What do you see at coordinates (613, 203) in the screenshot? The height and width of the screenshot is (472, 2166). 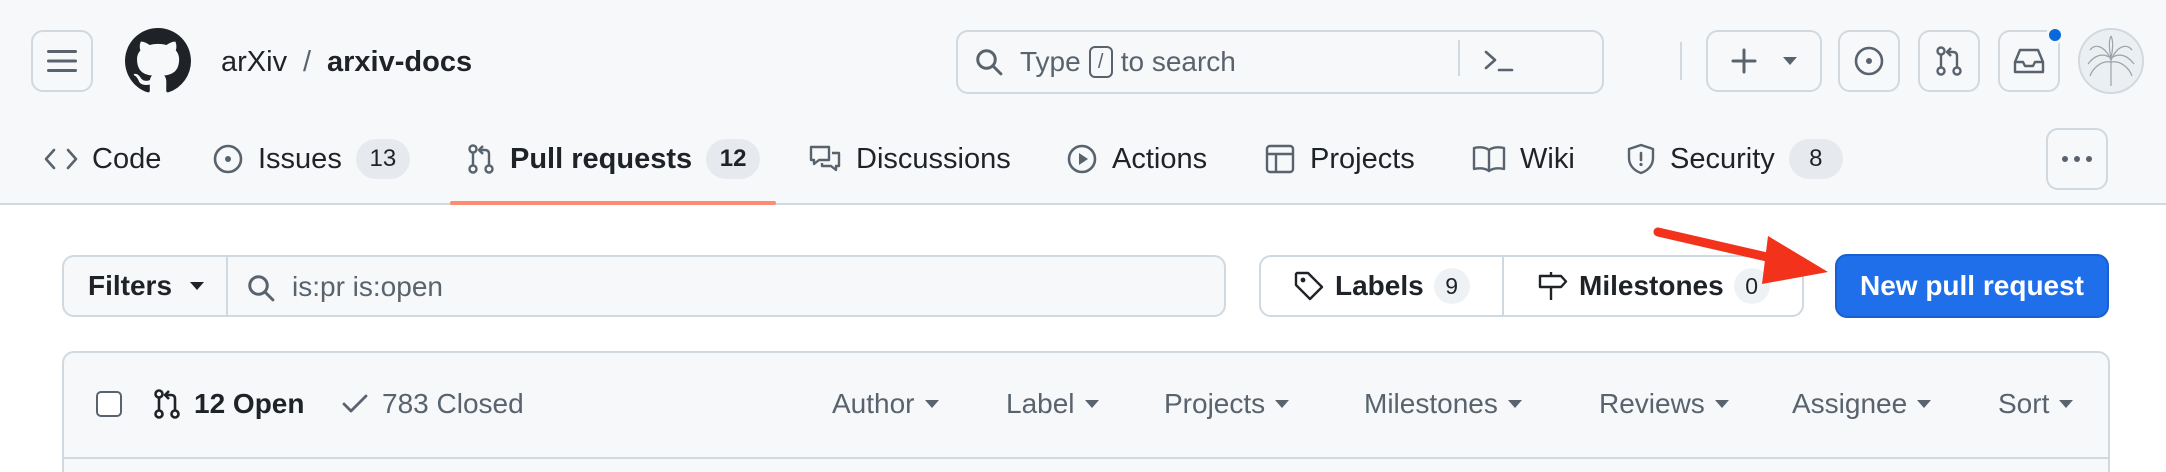 I see `active-tab-indicator` at bounding box center [613, 203].